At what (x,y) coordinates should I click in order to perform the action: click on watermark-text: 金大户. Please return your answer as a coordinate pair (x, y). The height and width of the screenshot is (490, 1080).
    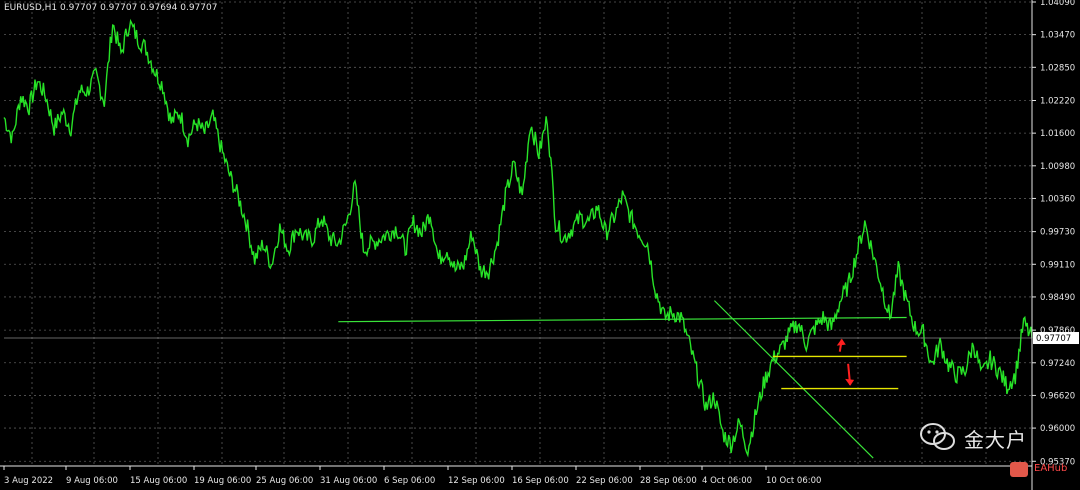
    Looking at the image, I should click on (995, 440).